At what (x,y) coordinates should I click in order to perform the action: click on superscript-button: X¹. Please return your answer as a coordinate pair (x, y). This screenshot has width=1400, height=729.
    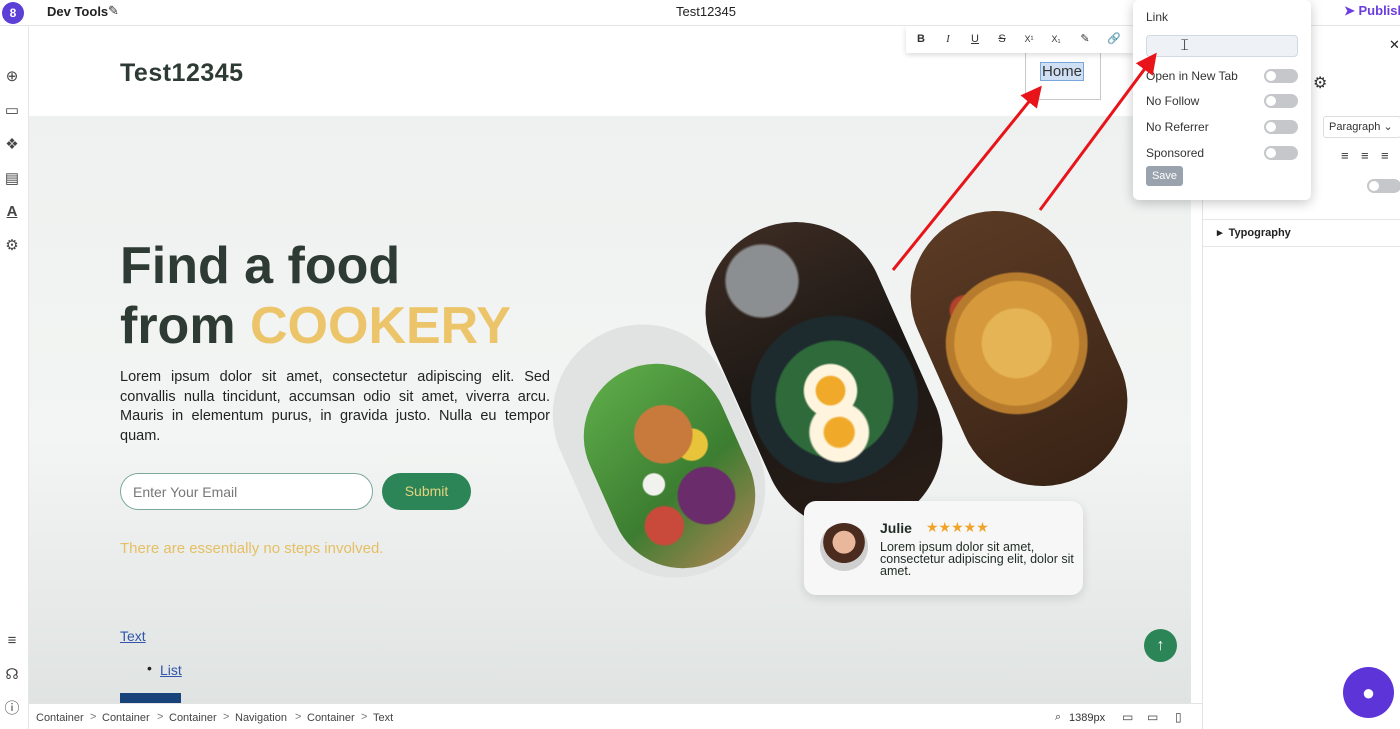
    Looking at the image, I should click on (1029, 39).